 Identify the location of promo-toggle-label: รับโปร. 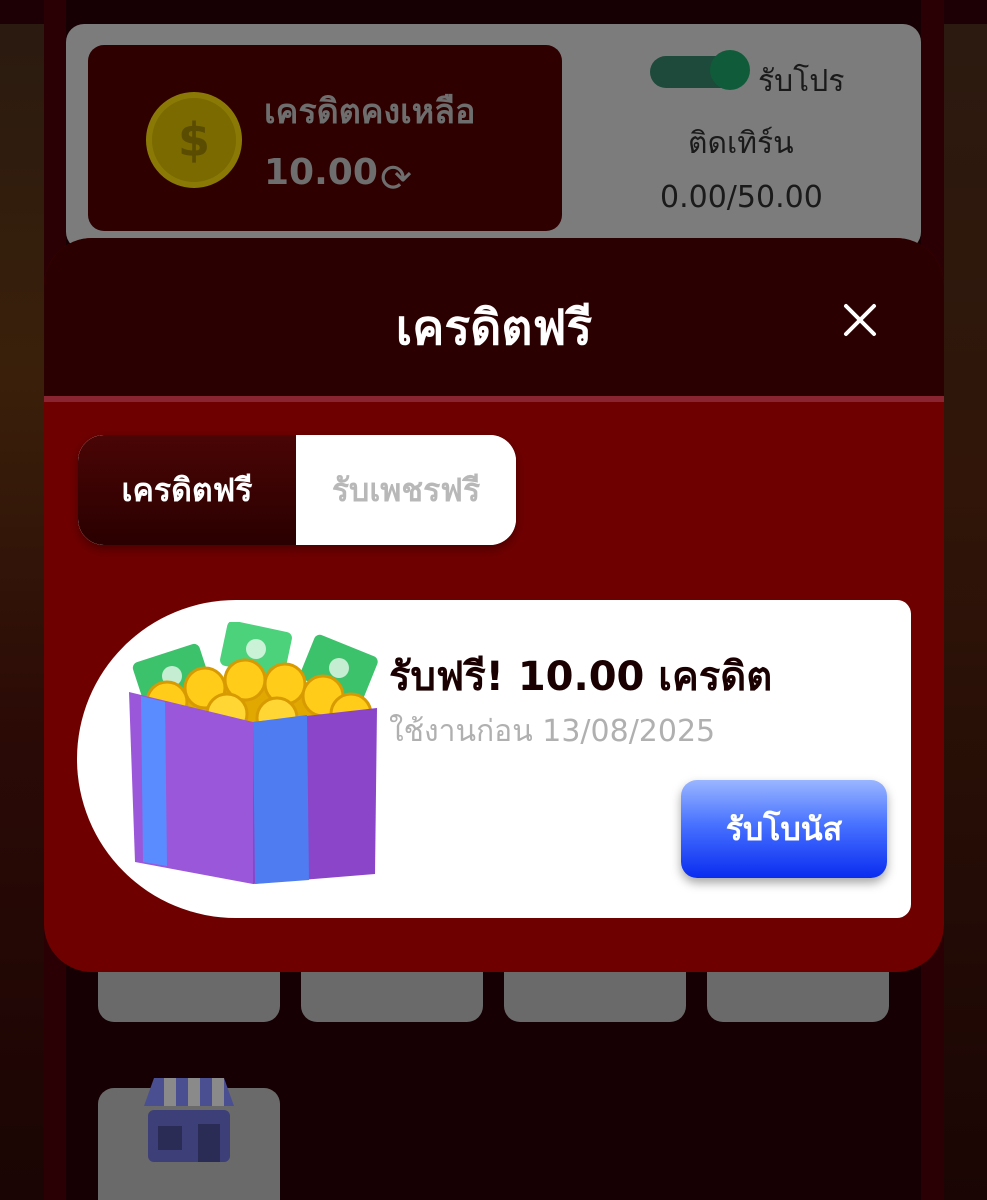
(801, 81).